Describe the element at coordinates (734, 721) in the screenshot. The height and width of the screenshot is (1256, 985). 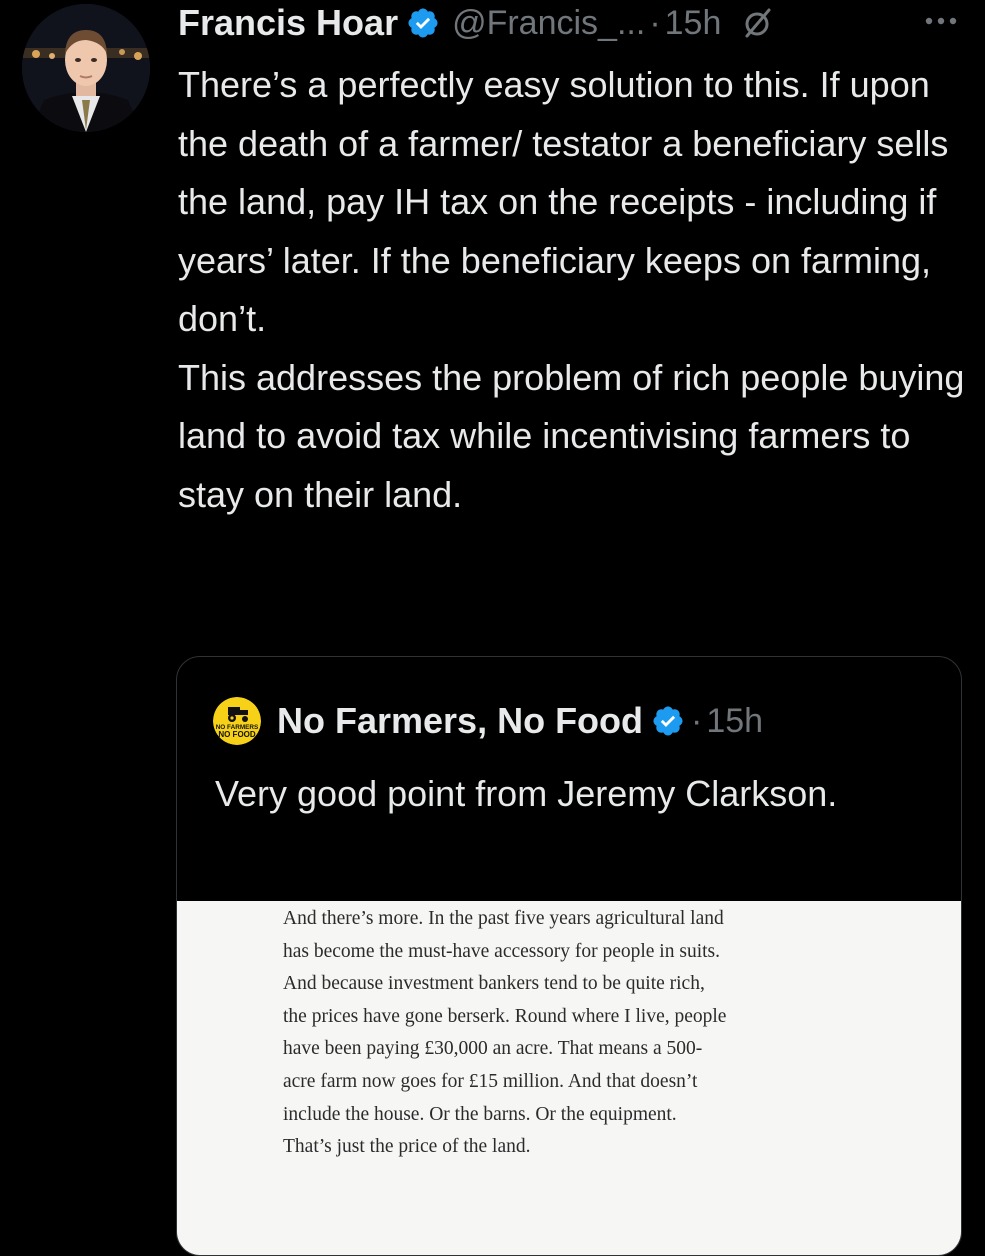
I see `quoted-tweet-timestamp: 15h` at that location.